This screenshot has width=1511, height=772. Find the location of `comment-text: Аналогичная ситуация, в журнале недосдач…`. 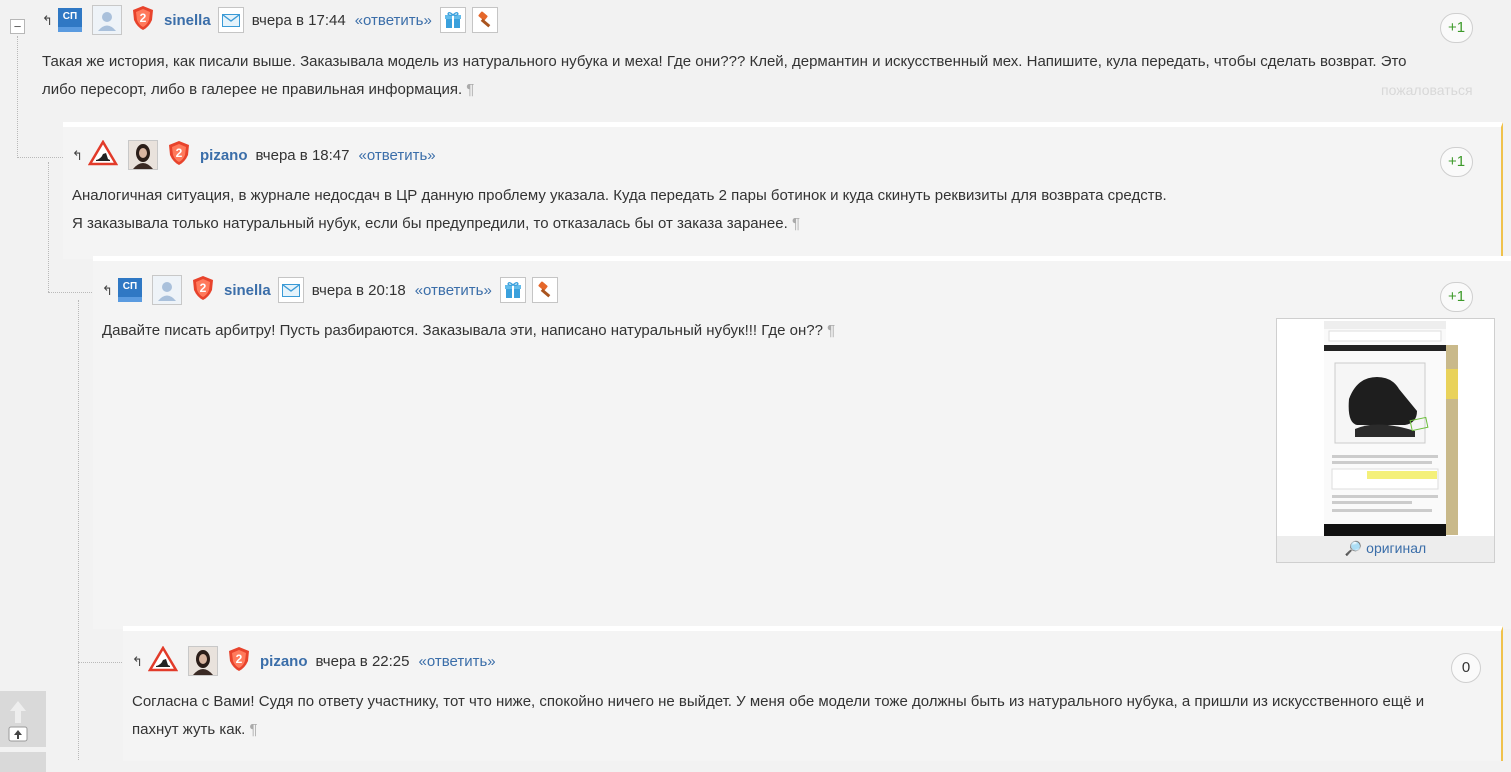

comment-text: Аналогичная ситуация, в журнале недосдач… is located at coordinates (752, 210).